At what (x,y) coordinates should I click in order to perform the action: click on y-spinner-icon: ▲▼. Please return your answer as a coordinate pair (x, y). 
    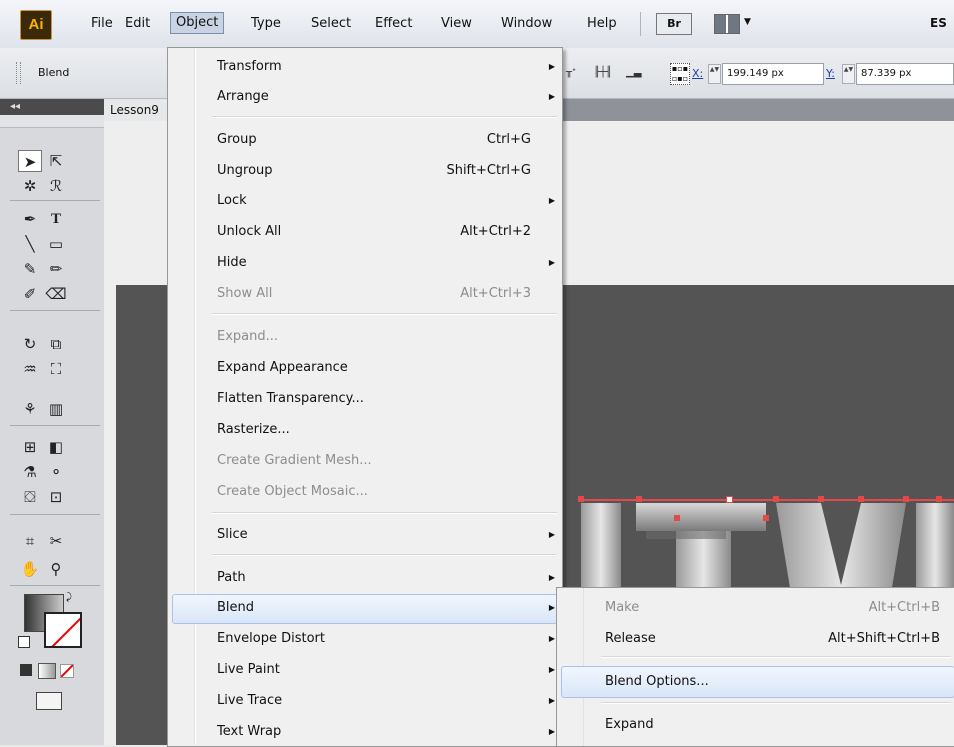
    Looking at the image, I should click on (848, 74).